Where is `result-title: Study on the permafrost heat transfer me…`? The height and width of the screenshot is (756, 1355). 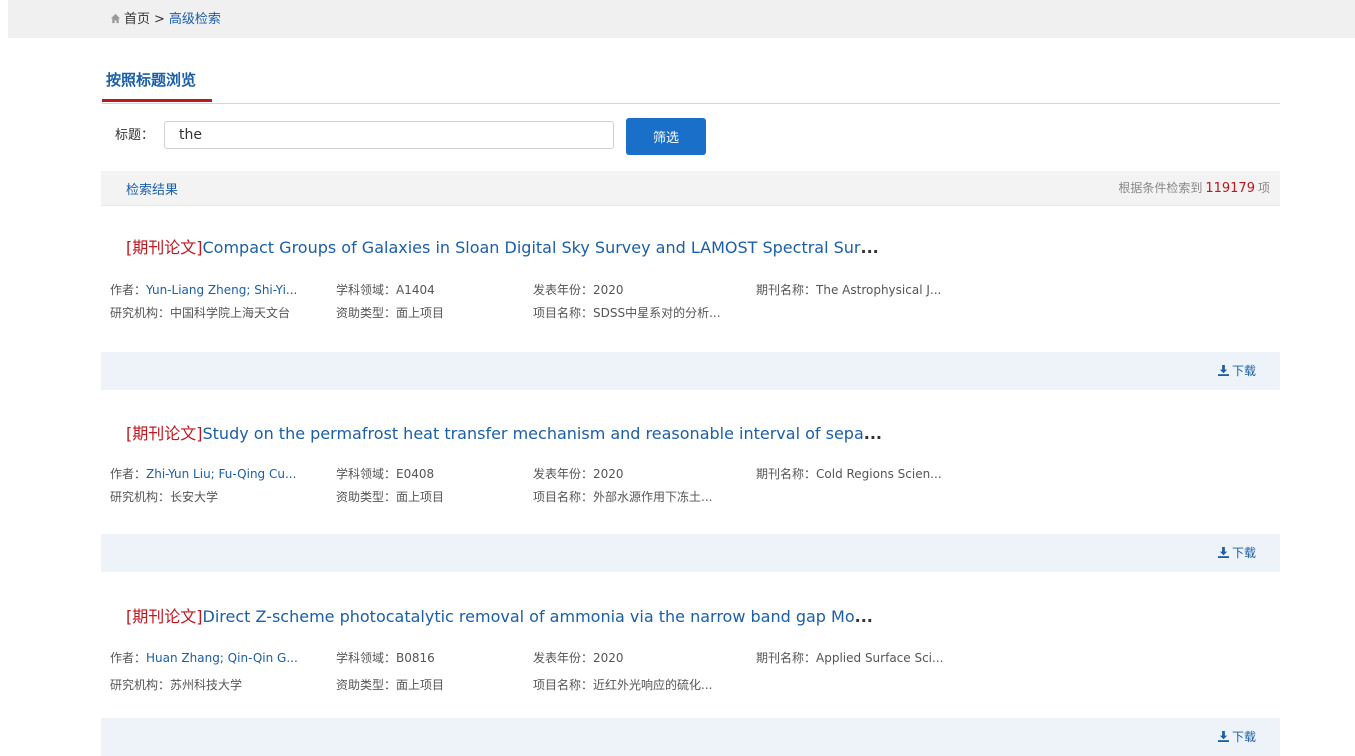 result-title: Study on the permafrost heat transfer me… is located at coordinates (533, 433).